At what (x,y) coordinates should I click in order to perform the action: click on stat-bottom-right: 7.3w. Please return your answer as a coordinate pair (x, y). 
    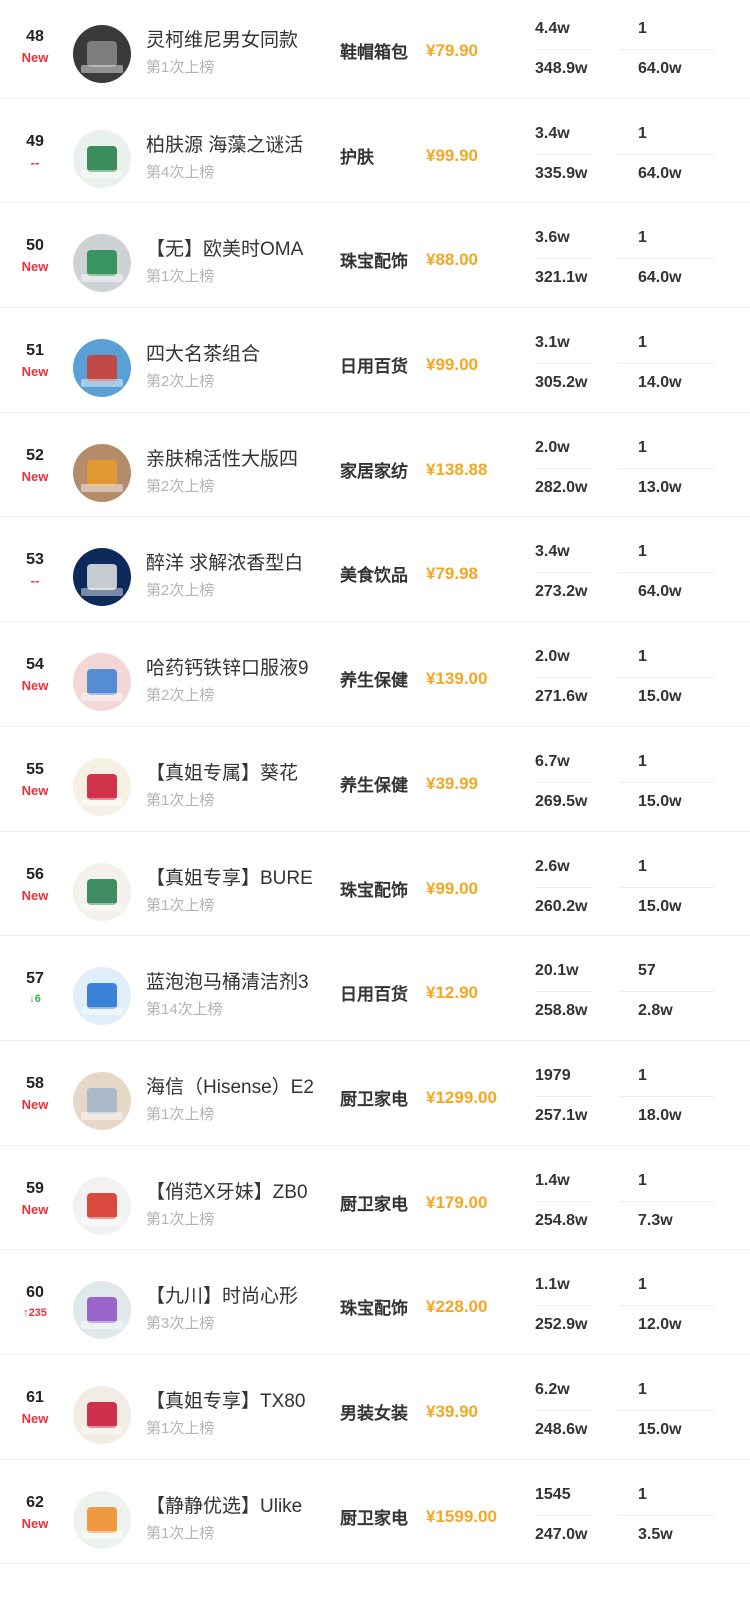
    Looking at the image, I should click on (655, 1220).